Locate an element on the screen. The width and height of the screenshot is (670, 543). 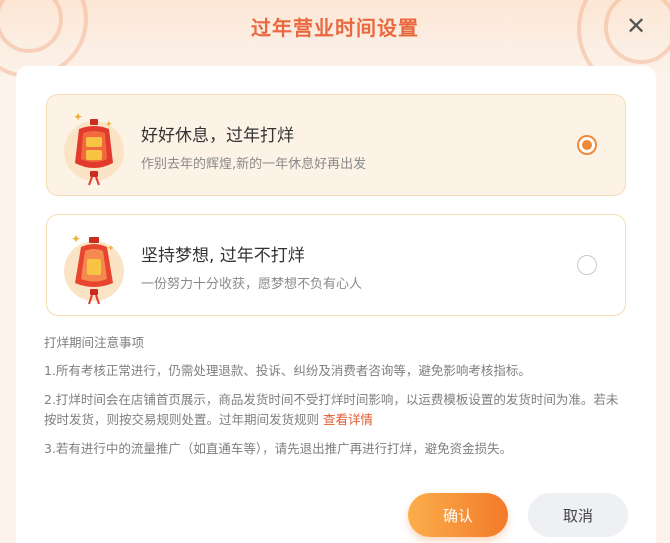
cancel-button: 取消 is located at coordinates (578, 515).